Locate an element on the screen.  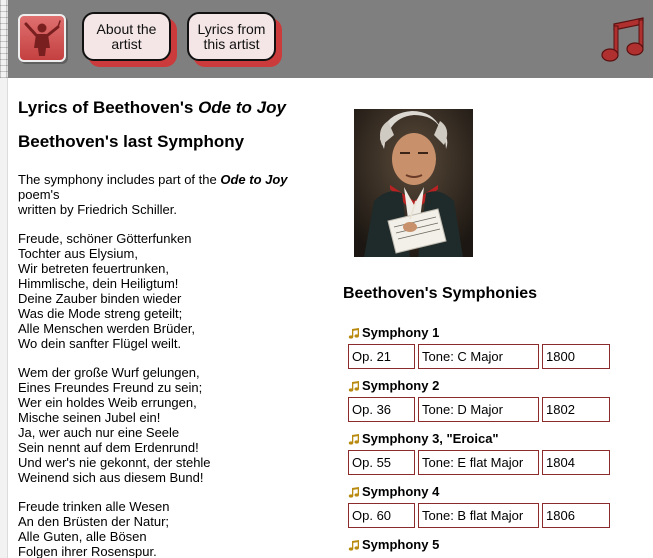
opus-cell: Op. 36 is located at coordinates (381, 409).